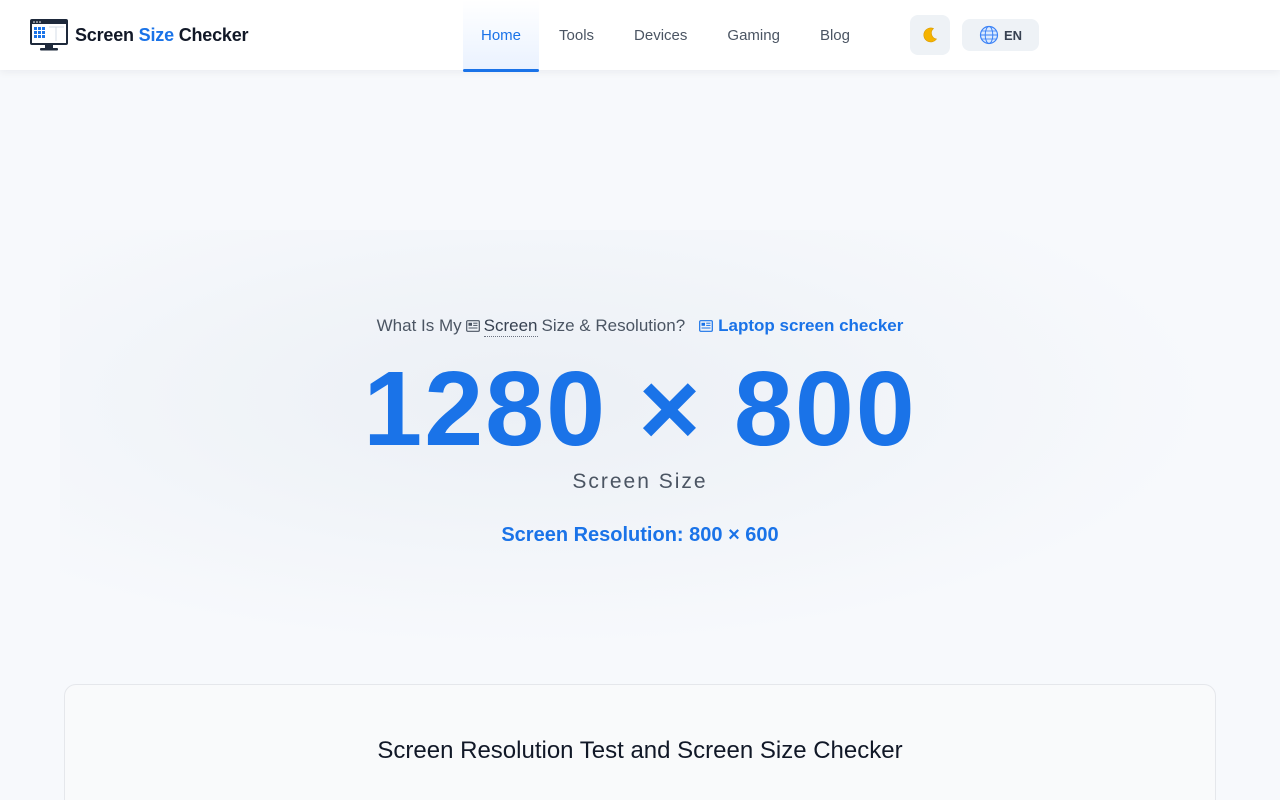  I want to click on language-selector: EN, so click(1000, 35).